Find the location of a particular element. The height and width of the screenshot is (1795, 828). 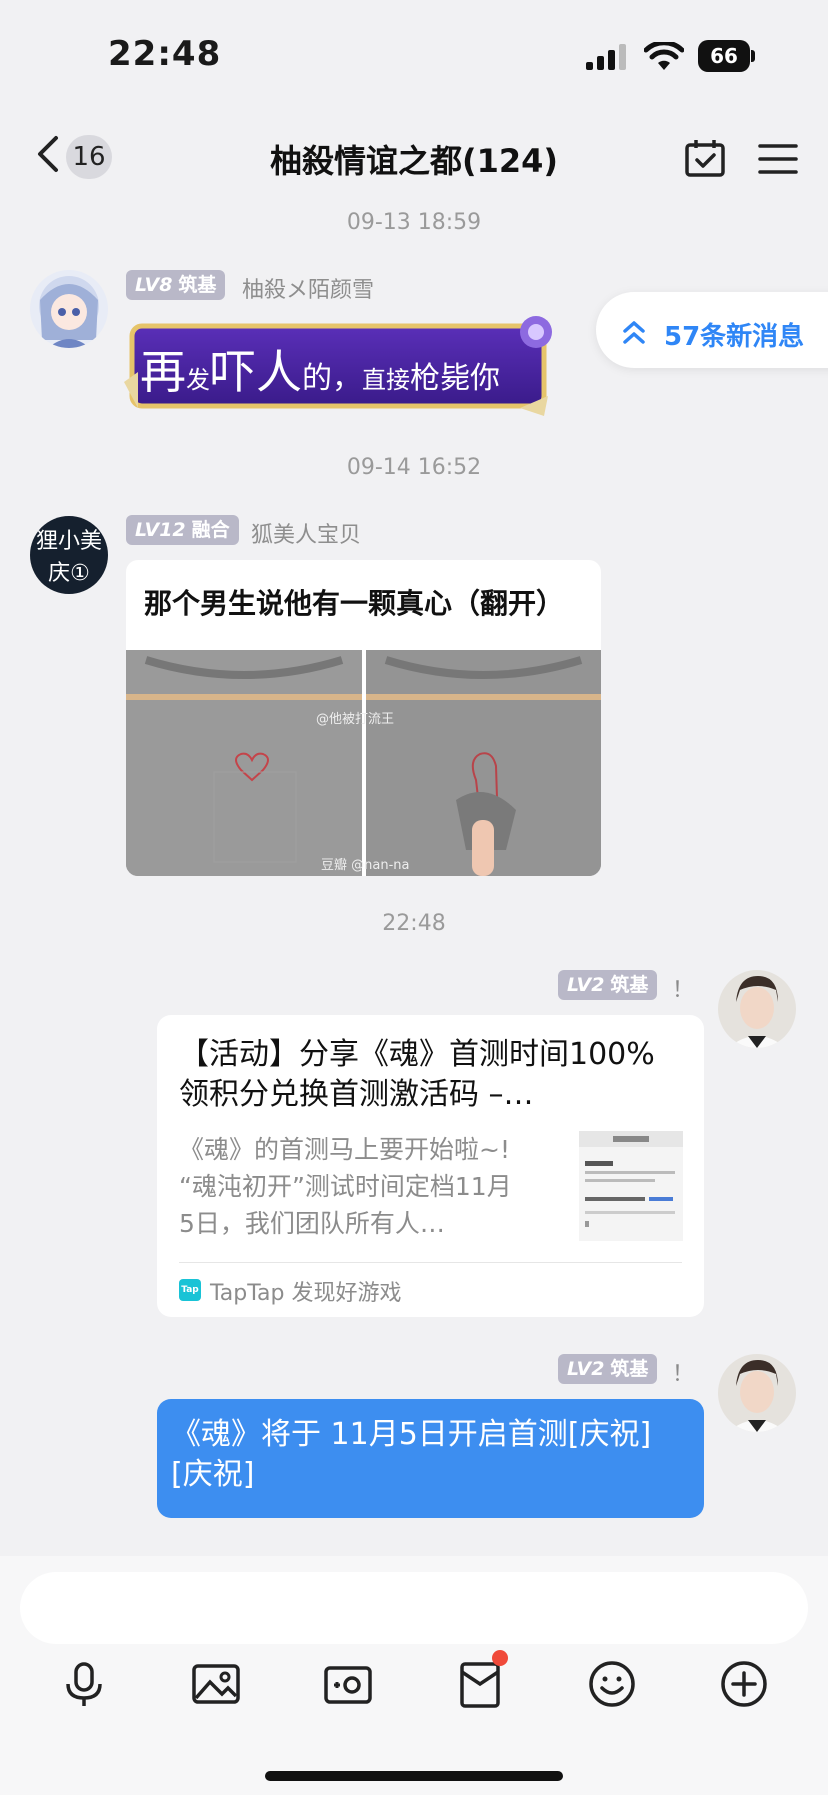

battery-level: 66 is located at coordinates (724, 56).